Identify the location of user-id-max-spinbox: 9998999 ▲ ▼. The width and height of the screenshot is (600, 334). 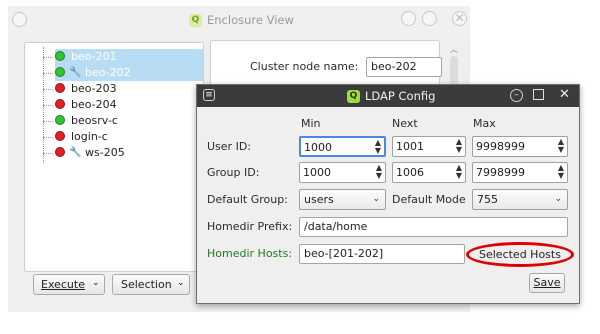
(520, 146).